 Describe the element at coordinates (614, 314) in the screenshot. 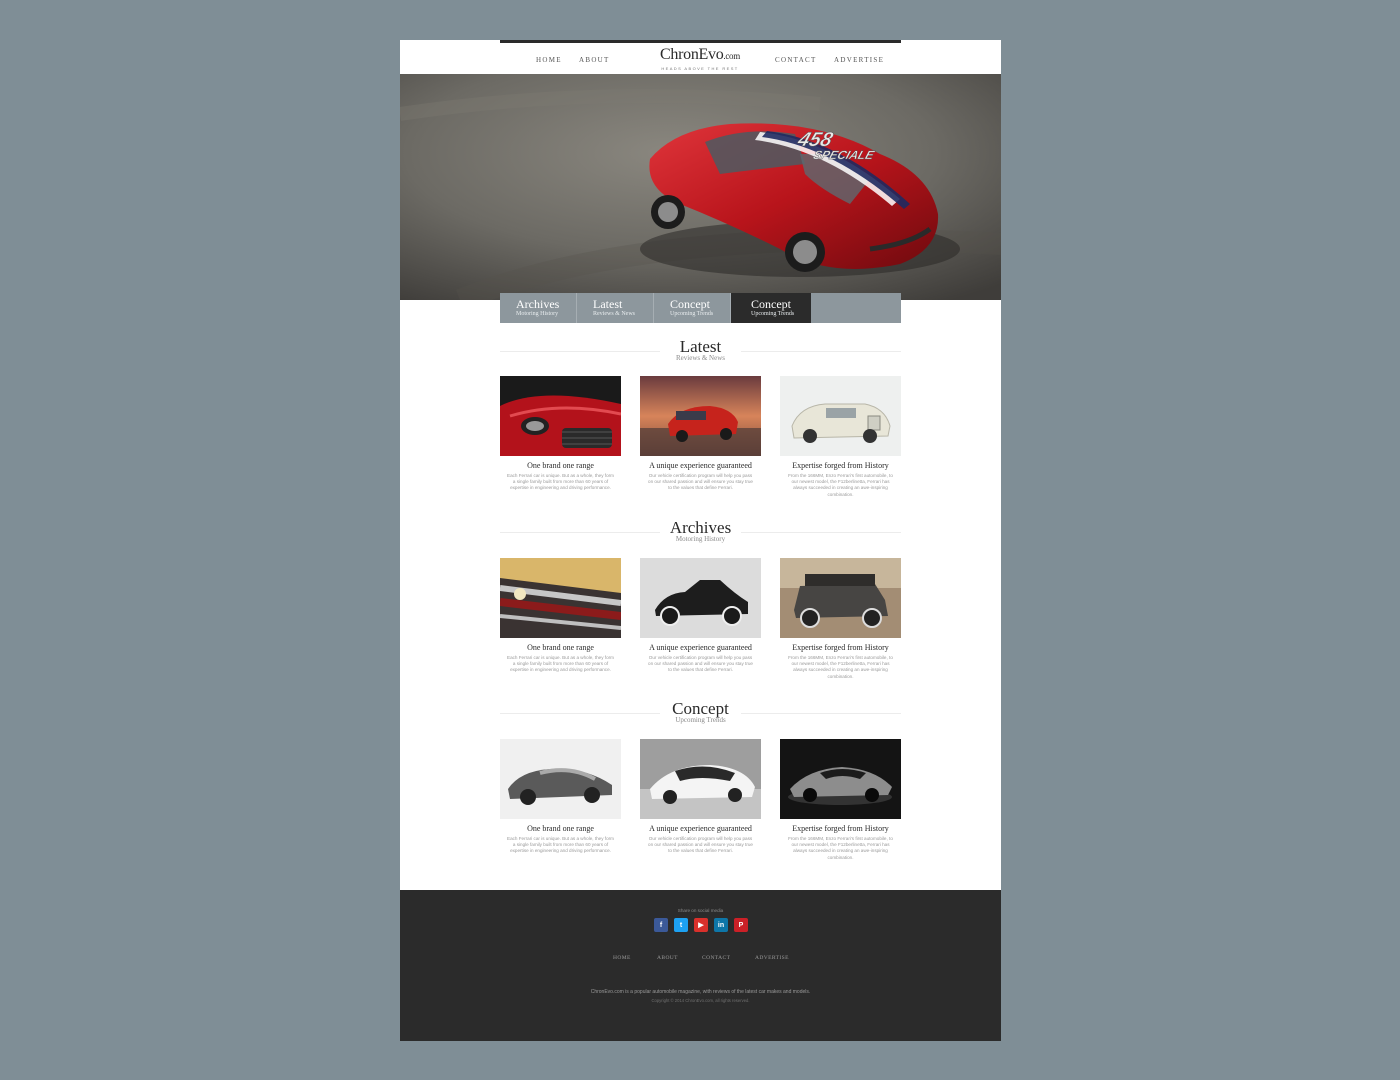

I see `tab-subtitle: Reviews & News` at that location.